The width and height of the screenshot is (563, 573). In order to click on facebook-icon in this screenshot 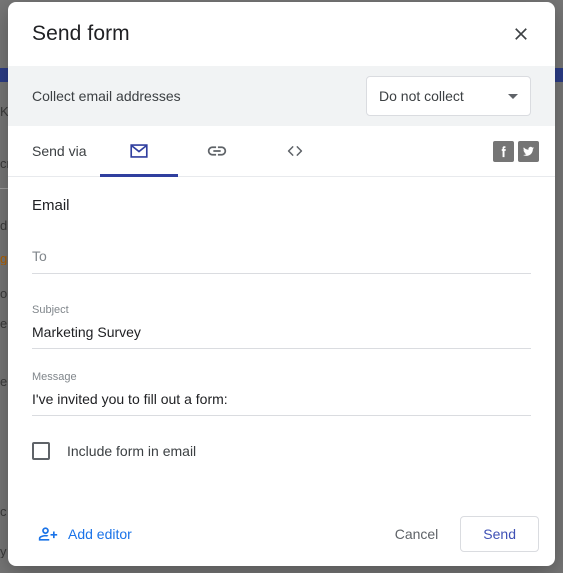, I will do `click(503, 151)`.